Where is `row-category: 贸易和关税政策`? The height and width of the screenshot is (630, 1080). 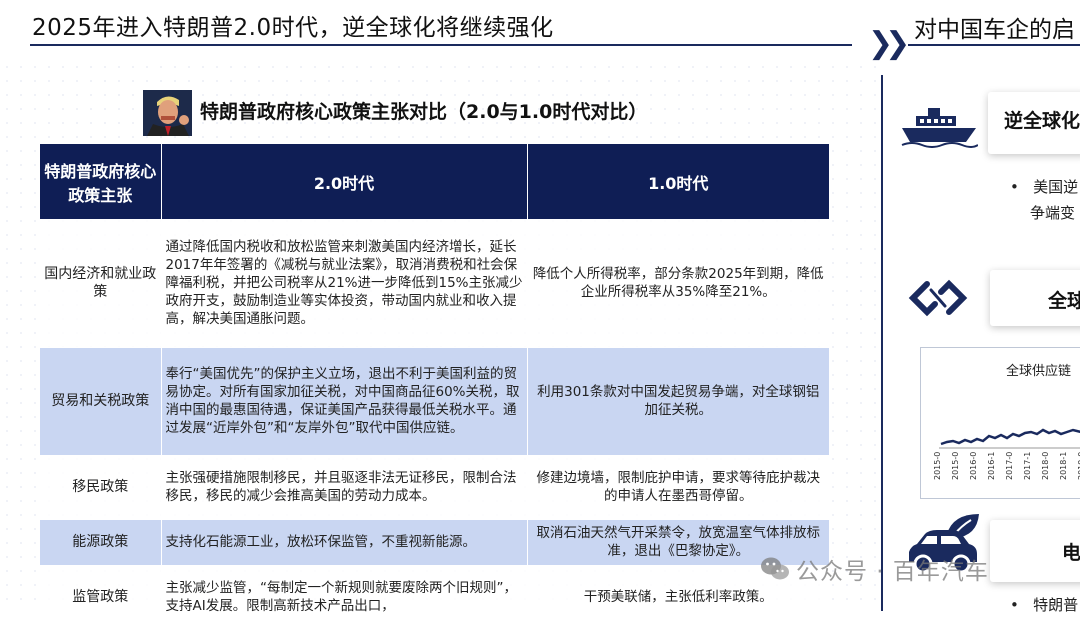
row-category: 贸易和关税政策 is located at coordinates (101, 401).